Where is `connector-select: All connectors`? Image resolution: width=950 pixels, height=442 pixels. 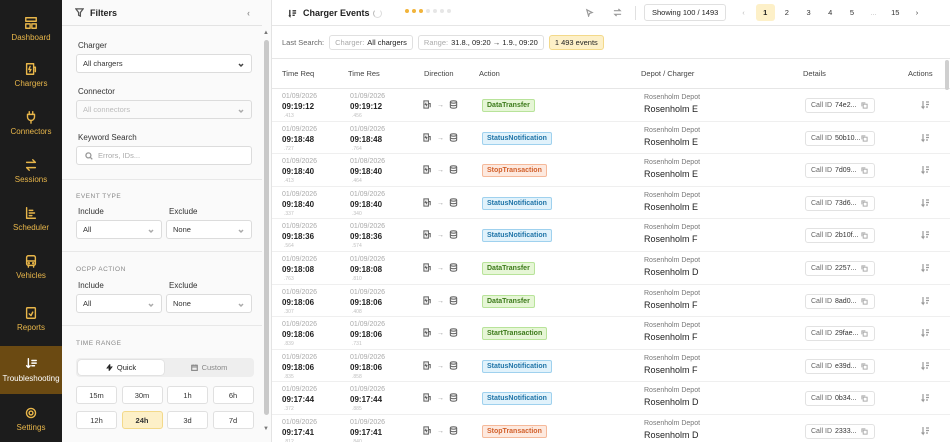 connector-select: All connectors is located at coordinates (164, 109).